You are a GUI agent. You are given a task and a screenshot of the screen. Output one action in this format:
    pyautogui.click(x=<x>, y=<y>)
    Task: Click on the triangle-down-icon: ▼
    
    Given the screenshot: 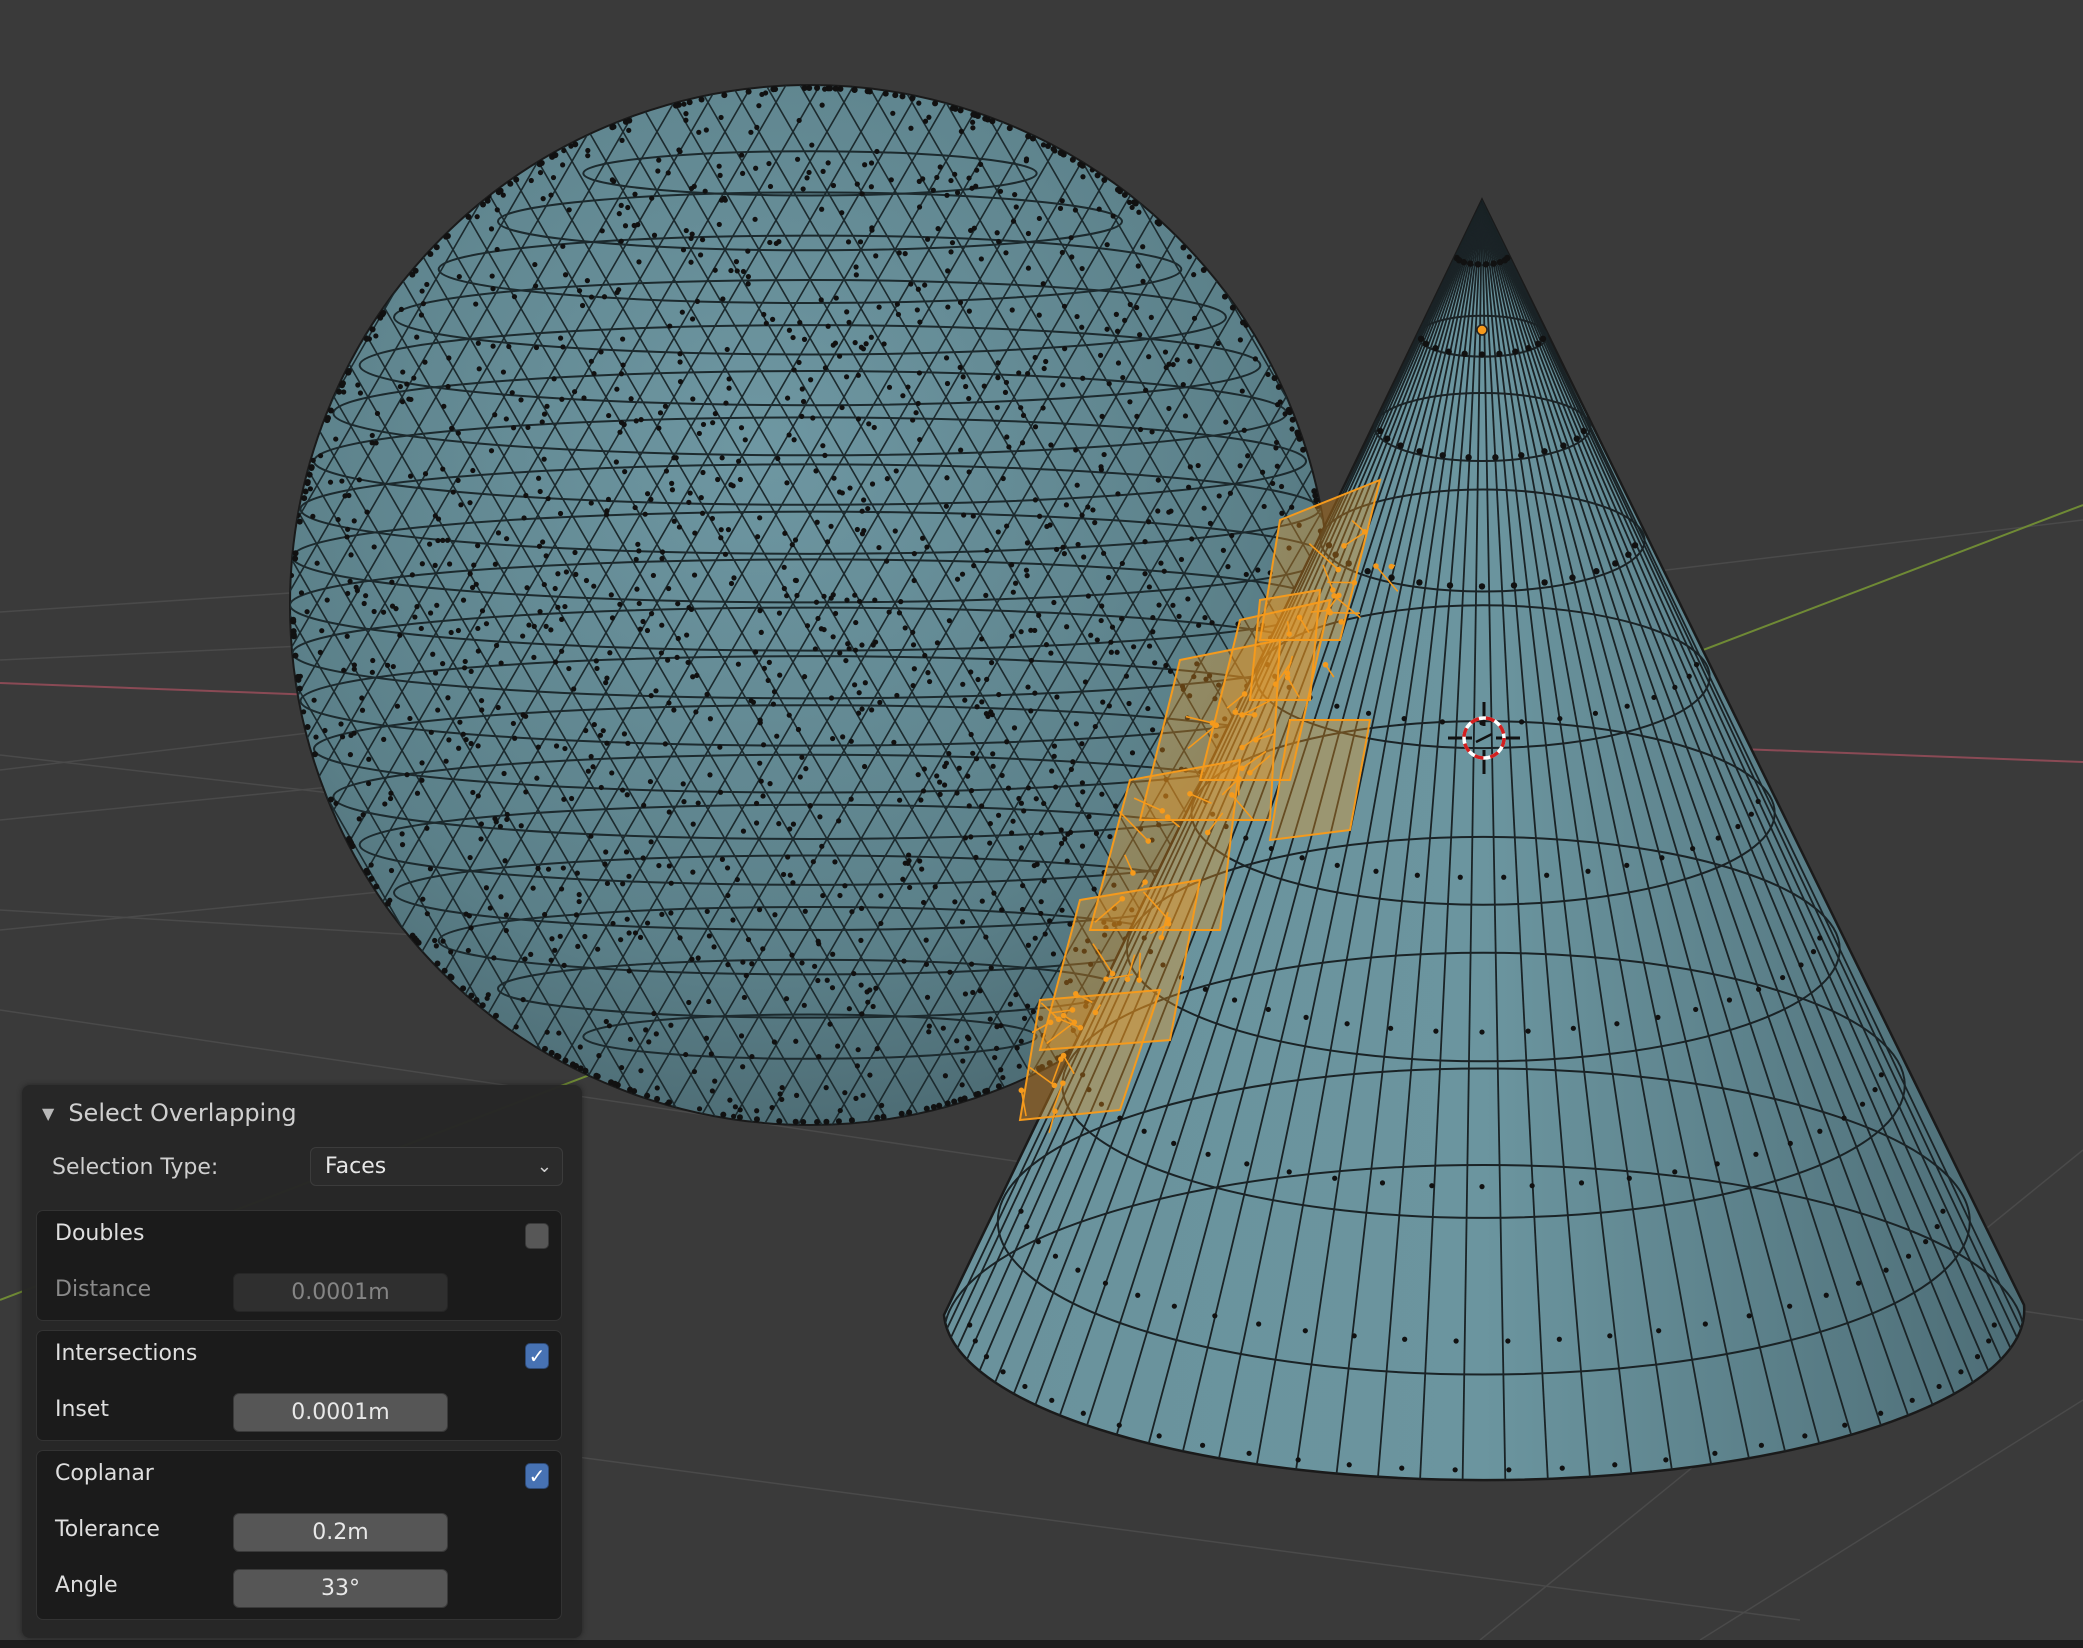 What is the action you would take?
    pyautogui.click(x=48, y=1113)
    